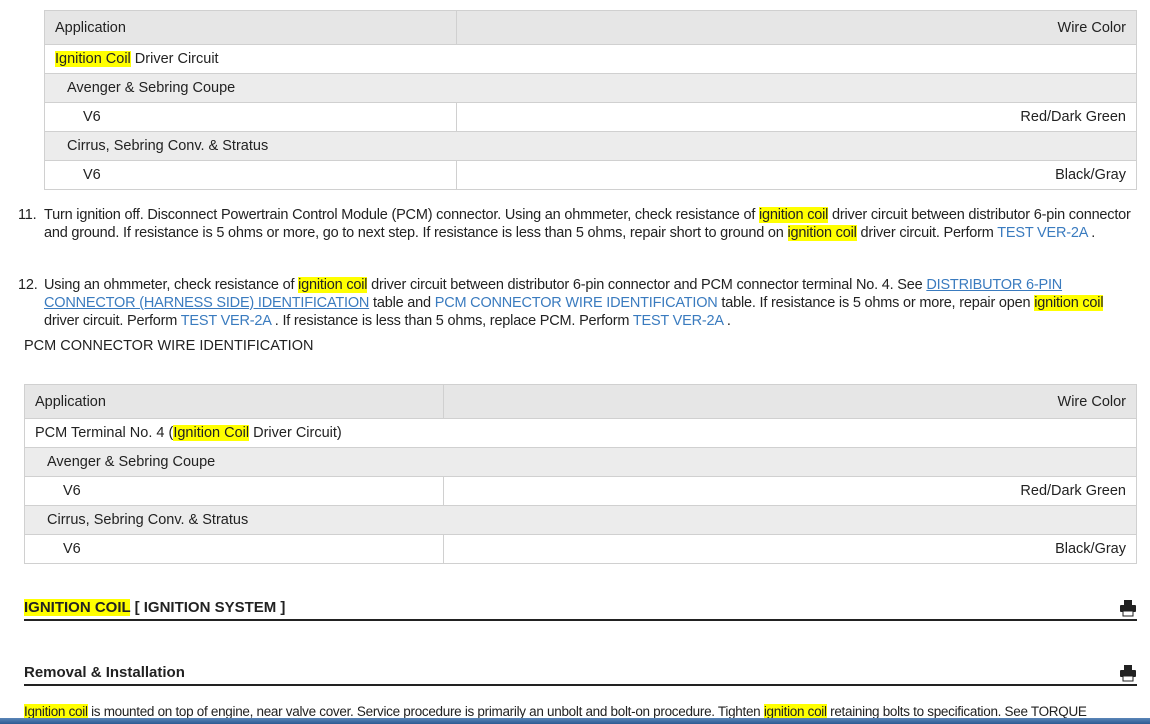  What do you see at coordinates (104, 433) in the screenshot?
I see `text: PCM Terminal No. 4 (` at bounding box center [104, 433].